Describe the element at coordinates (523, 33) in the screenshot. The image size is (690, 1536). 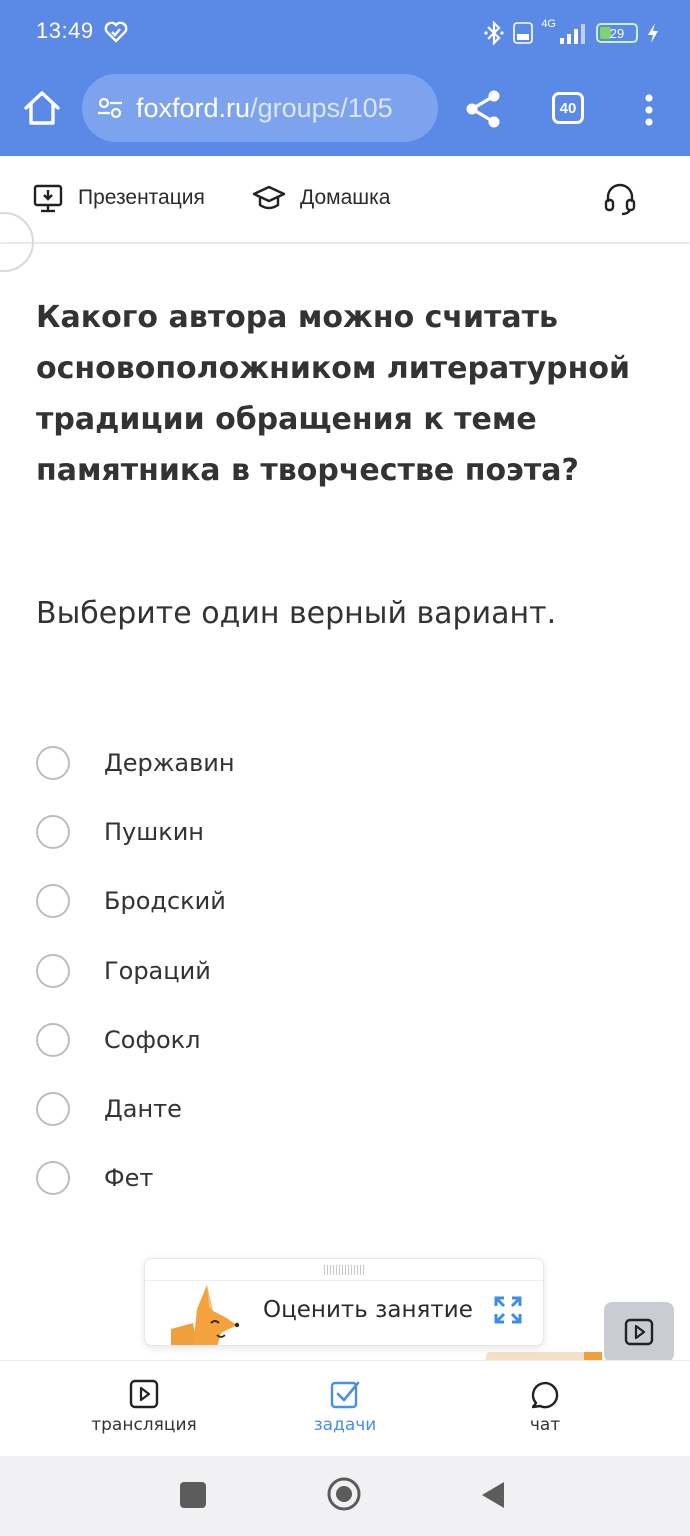
I see `volte-icon` at that location.